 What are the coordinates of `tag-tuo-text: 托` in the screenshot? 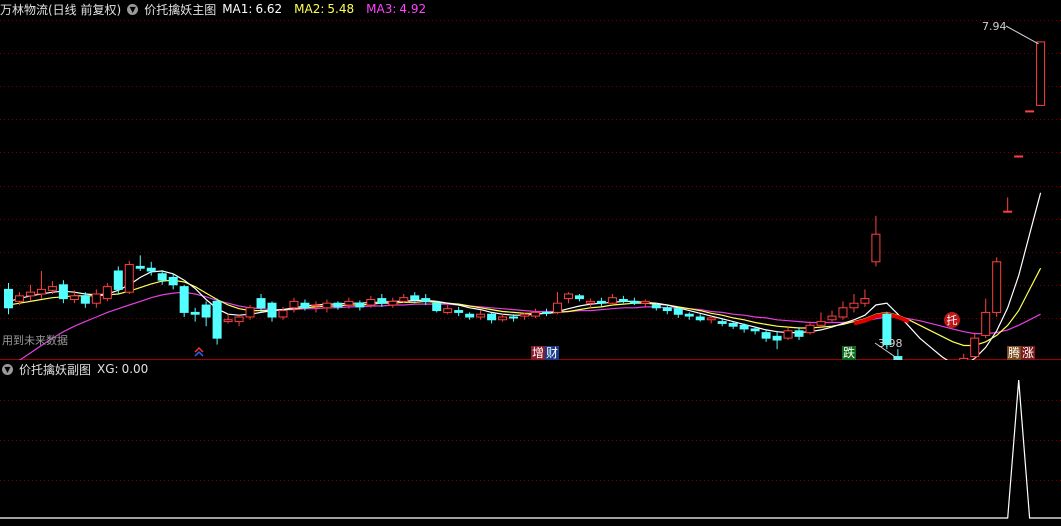 It's located at (952, 320).